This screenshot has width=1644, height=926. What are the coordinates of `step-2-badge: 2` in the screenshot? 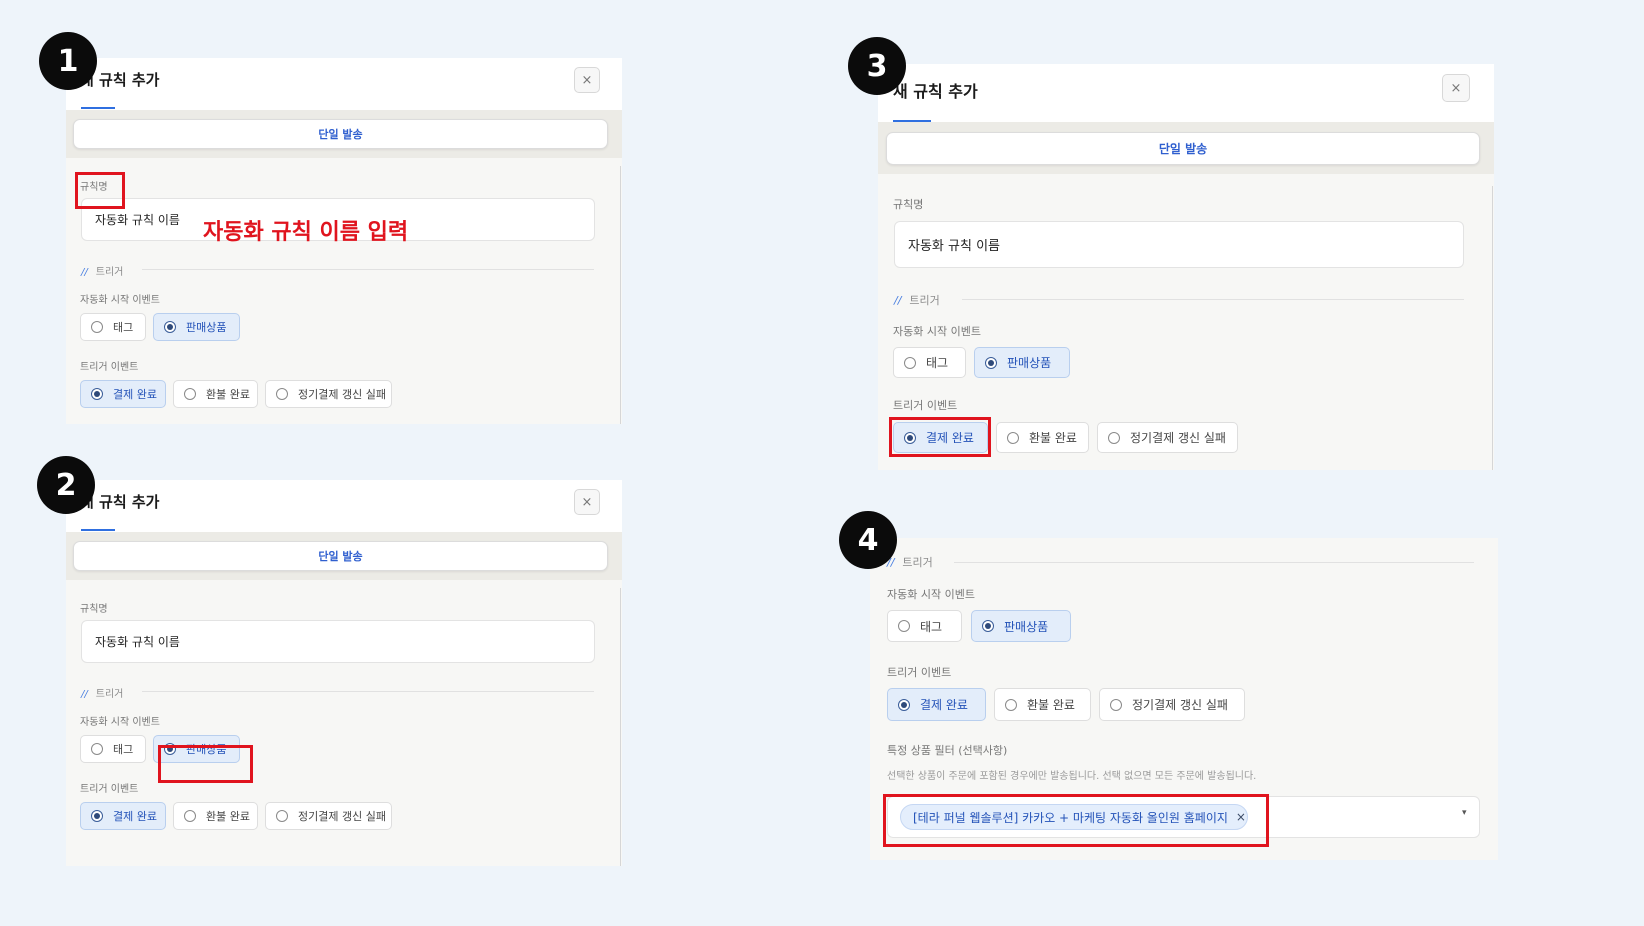 It's located at (66, 485).